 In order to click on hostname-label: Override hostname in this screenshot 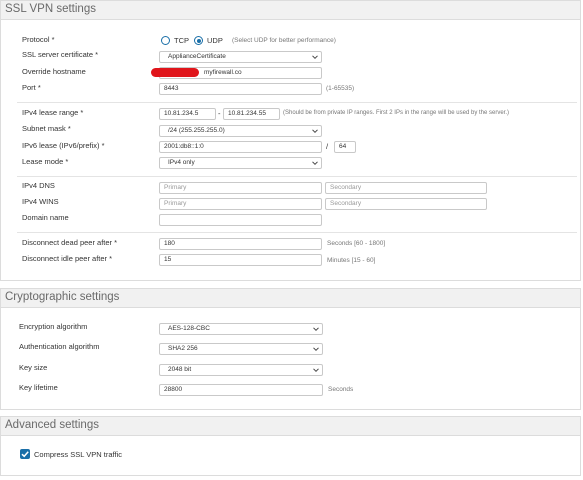, I will do `click(54, 71)`.